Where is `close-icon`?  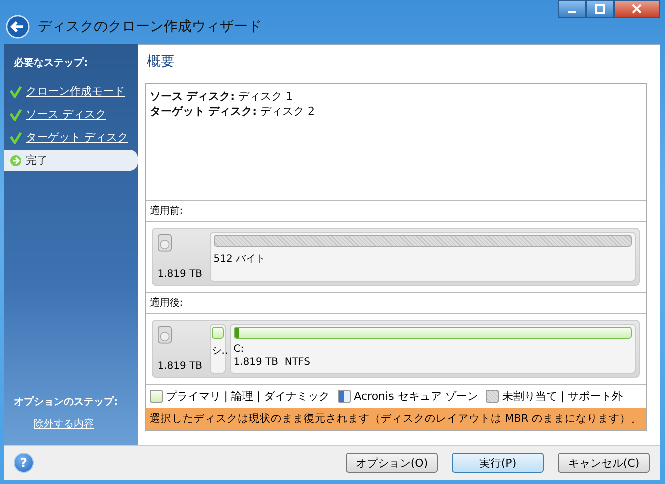
close-icon is located at coordinates (637, 9).